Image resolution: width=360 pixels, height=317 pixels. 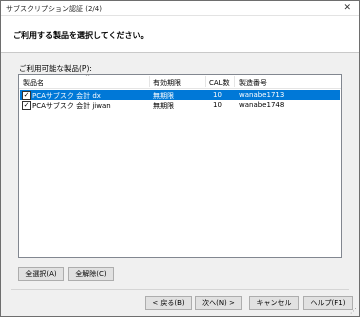 What do you see at coordinates (54, 9) in the screenshot?
I see `window-title: サブスクリプション認証 (2/4)` at bounding box center [54, 9].